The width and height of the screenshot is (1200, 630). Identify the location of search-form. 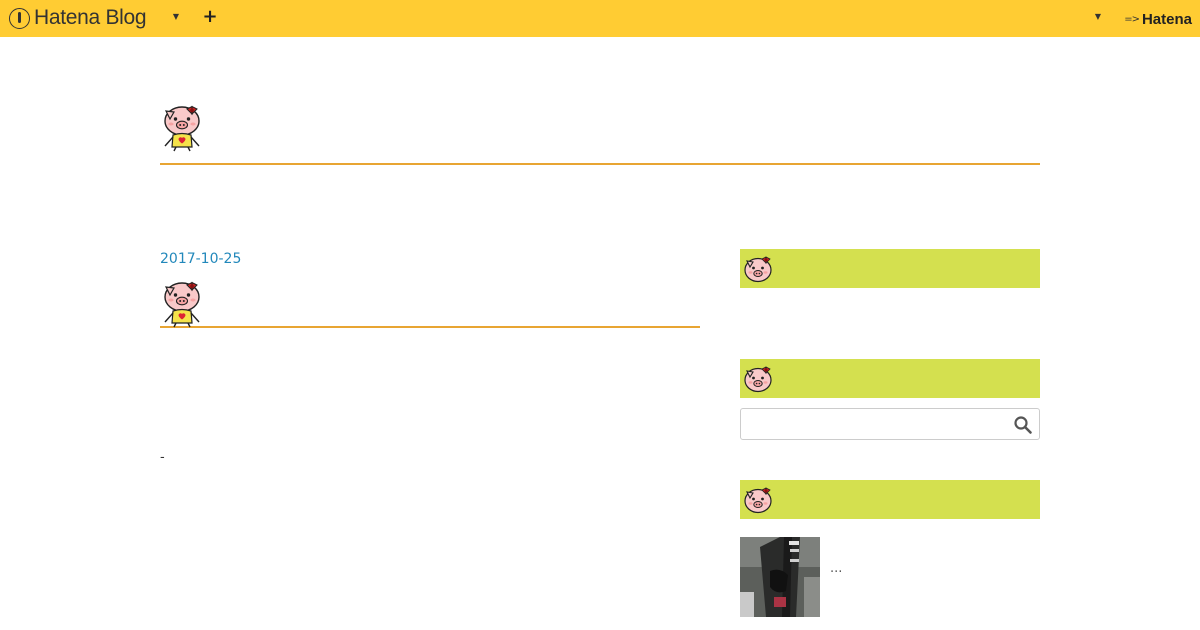
(890, 424).